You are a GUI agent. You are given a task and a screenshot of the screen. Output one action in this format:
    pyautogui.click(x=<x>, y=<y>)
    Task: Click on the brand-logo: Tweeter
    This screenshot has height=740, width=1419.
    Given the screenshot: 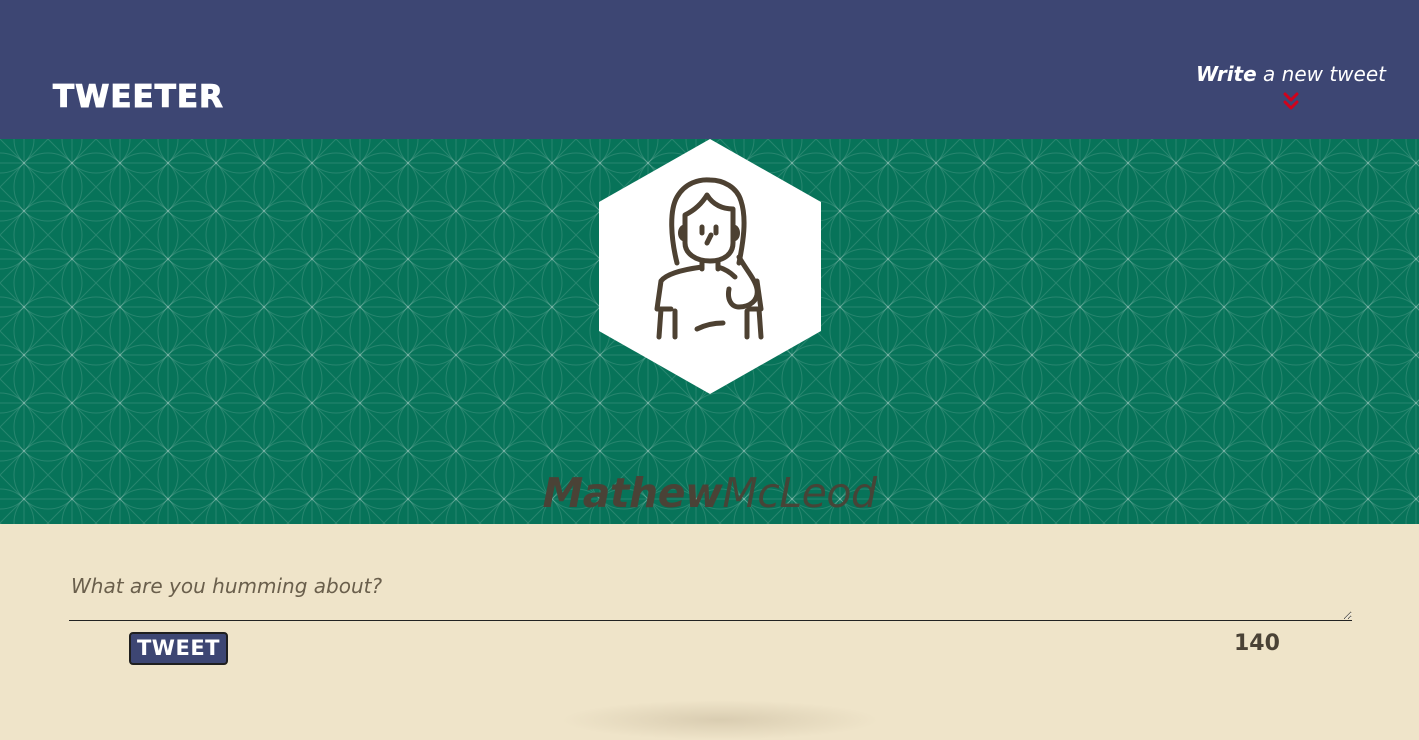 What is the action you would take?
    pyautogui.click(x=138, y=97)
    